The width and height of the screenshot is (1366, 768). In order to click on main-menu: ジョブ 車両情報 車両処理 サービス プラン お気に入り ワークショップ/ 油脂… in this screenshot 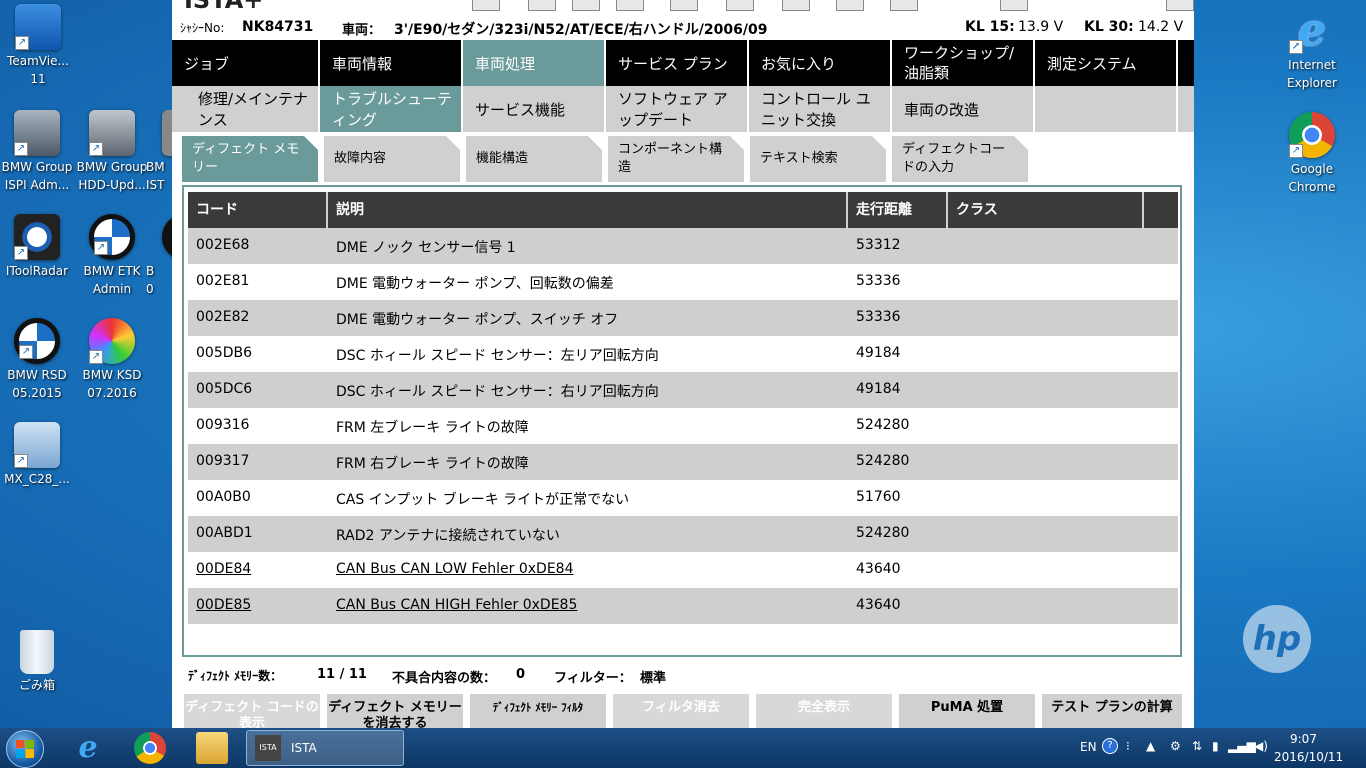, I will do `click(683, 63)`.